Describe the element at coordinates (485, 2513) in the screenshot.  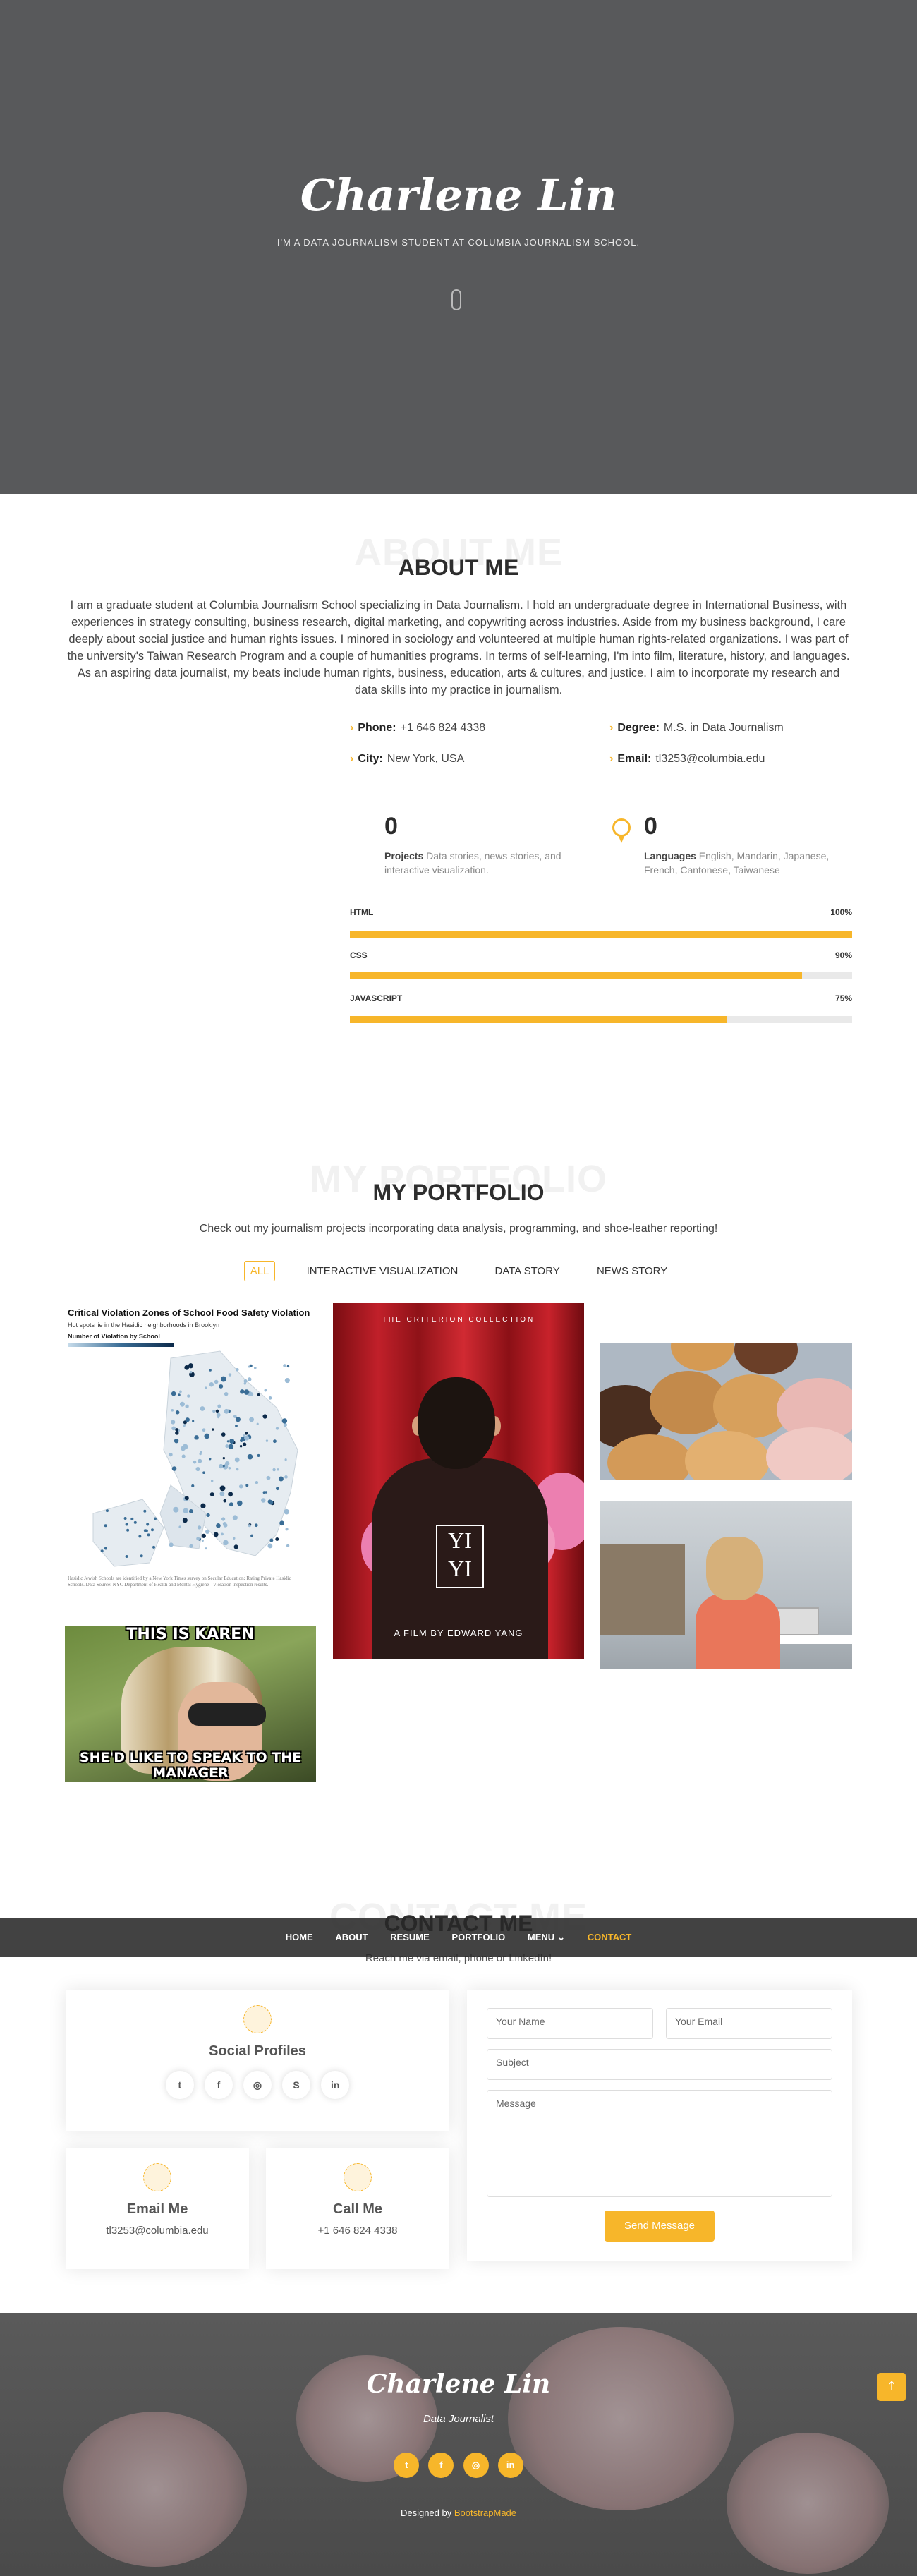
I see `bootstrapmade-link: BootstrapMade` at that location.